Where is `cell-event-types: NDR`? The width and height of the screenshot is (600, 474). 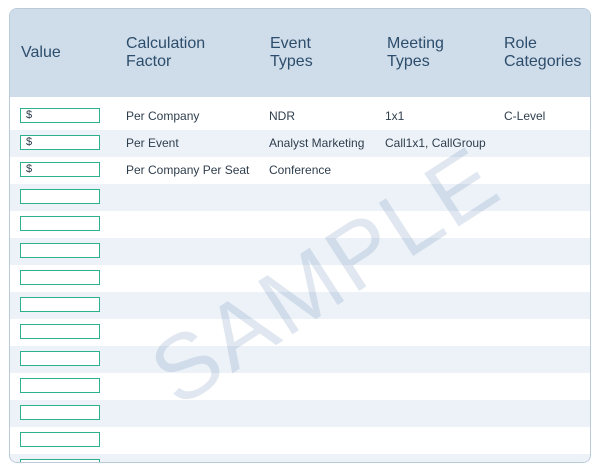 cell-event-types: NDR is located at coordinates (282, 116).